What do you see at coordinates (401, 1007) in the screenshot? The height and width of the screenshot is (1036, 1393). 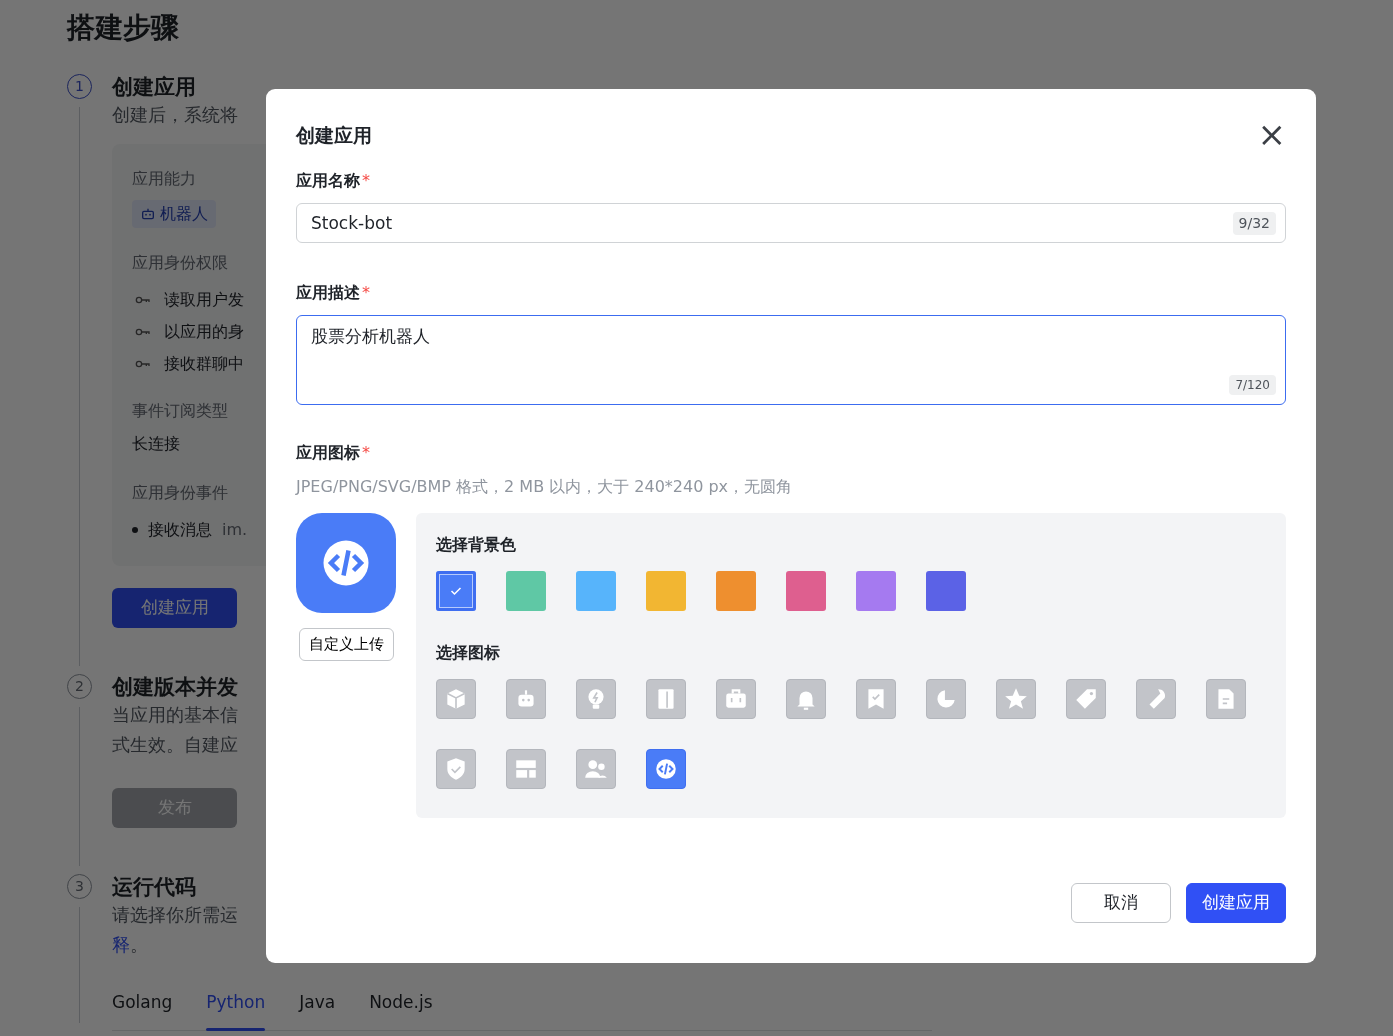 I see `language-tab: Node.js` at bounding box center [401, 1007].